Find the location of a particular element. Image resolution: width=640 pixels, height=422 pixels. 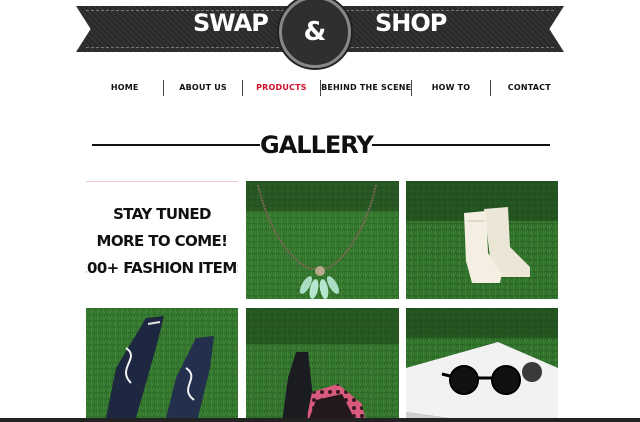

promo-line-2: MORE TO COME! is located at coordinates (162, 240).